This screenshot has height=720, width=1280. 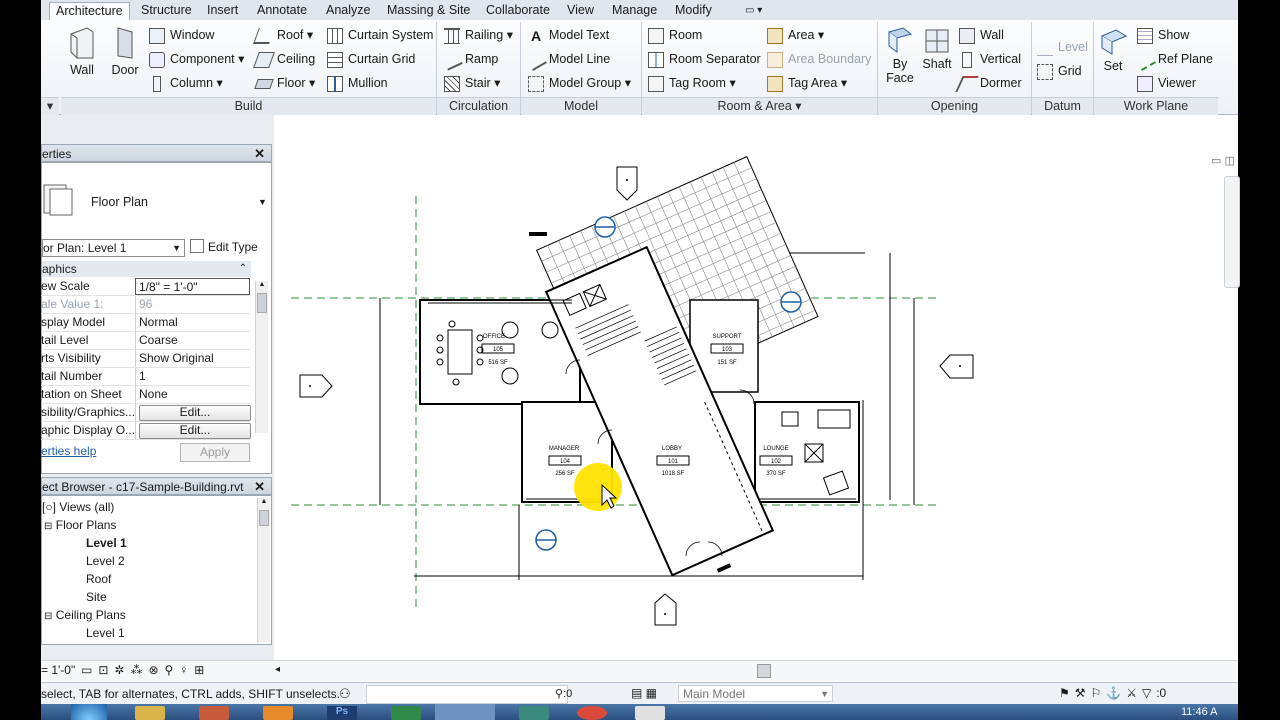 I want to click on area-boundary-button: Area Boundary, so click(x=819, y=59).